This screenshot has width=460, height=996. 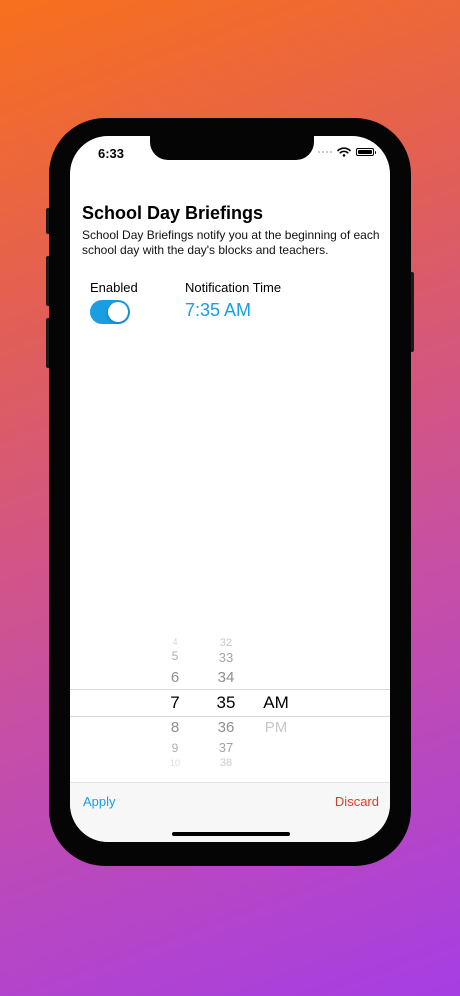 What do you see at coordinates (233, 287) in the screenshot?
I see `notification-time-label: Notification Time` at bounding box center [233, 287].